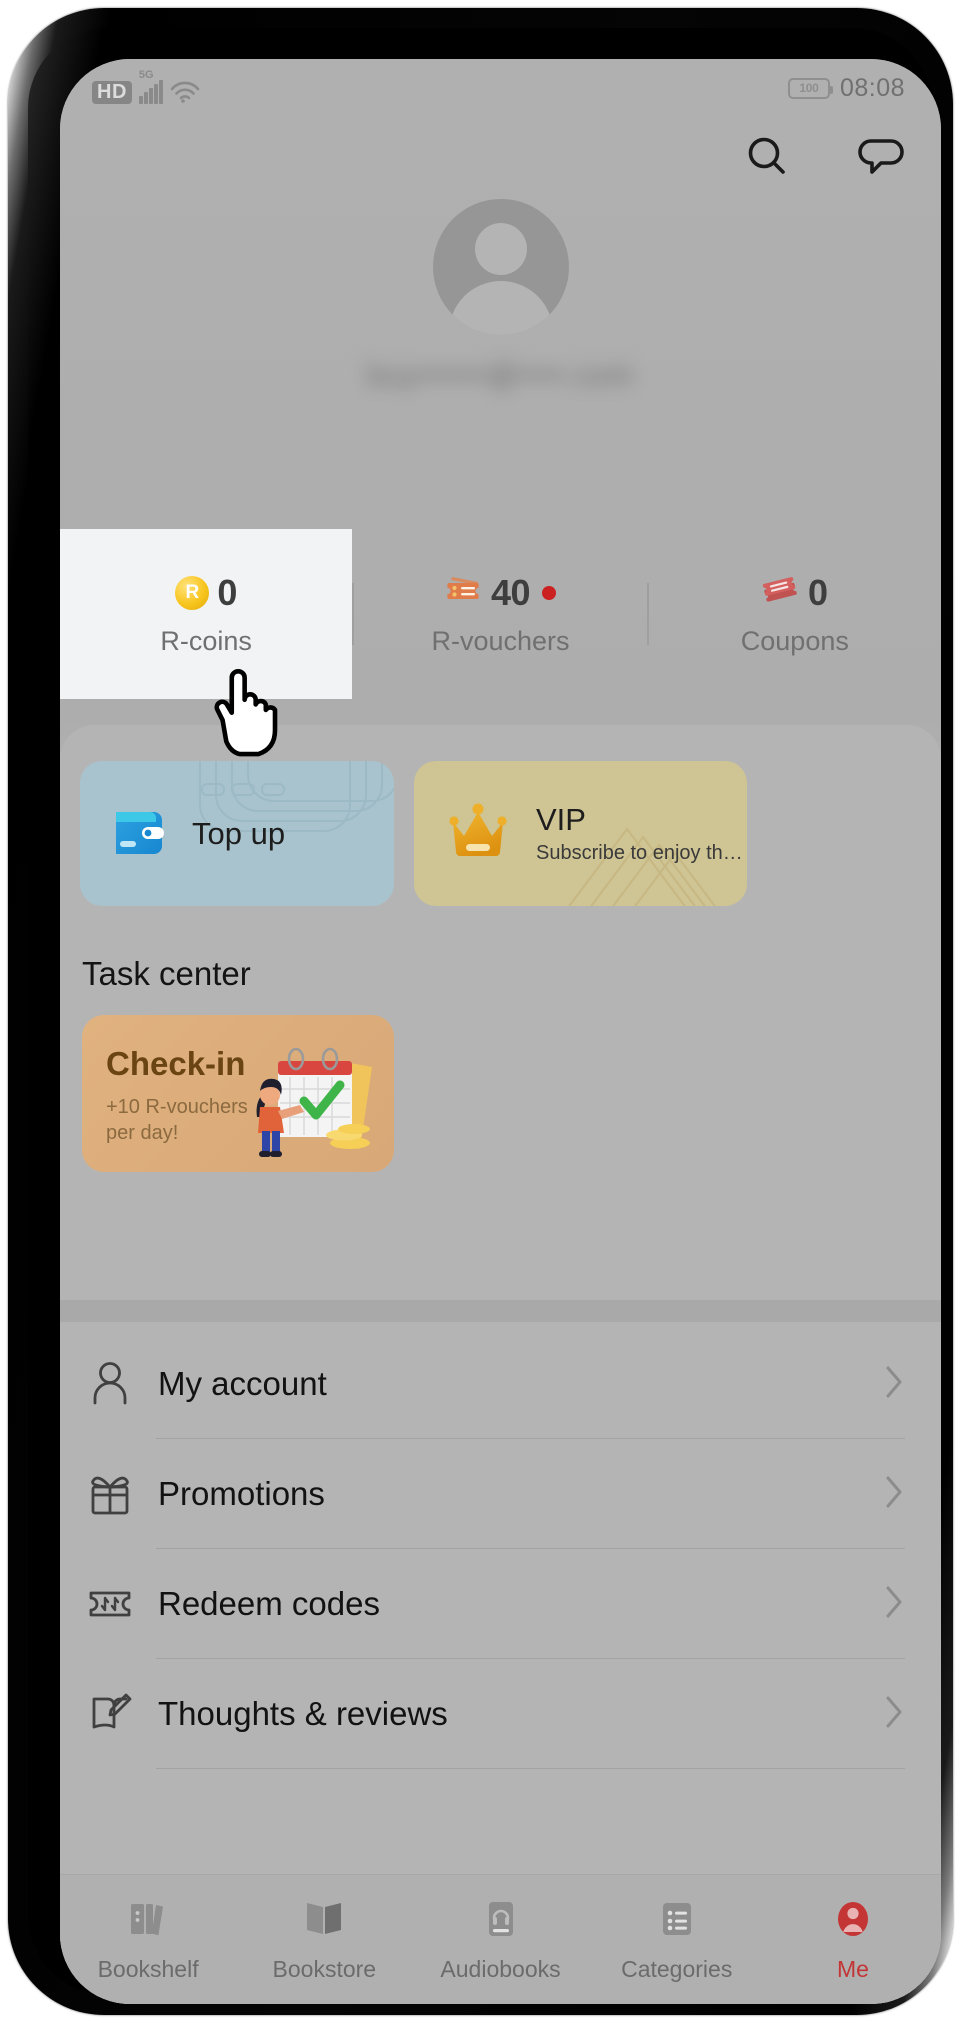 The height and width of the screenshot is (2023, 961). Describe the element at coordinates (303, 1713) in the screenshot. I see `menu-item-label: Thoughts & reviews` at that location.